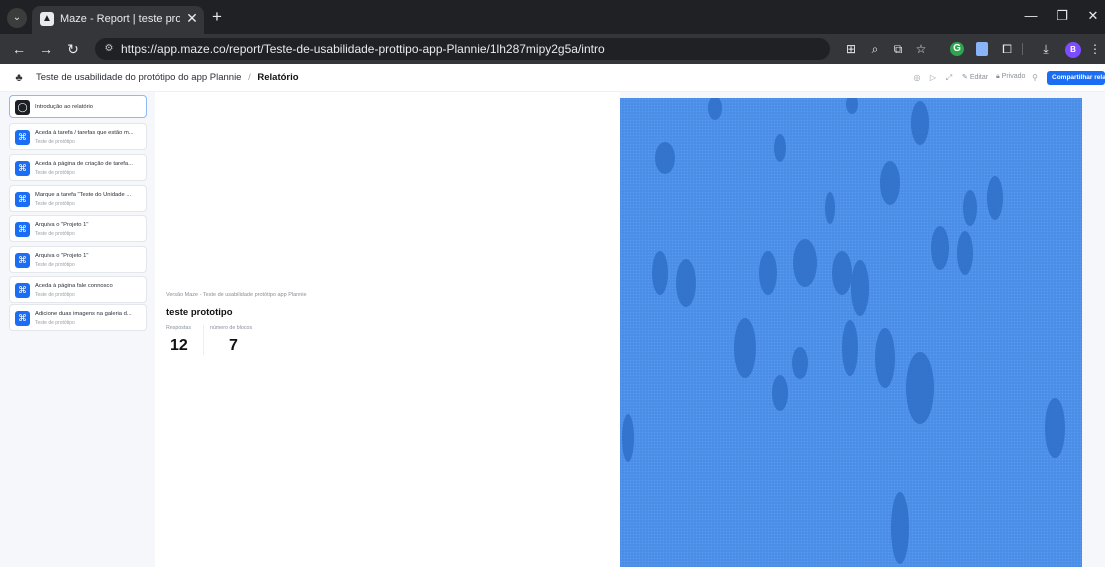  I want to click on link-icon: ⚲, so click(1035, 78).